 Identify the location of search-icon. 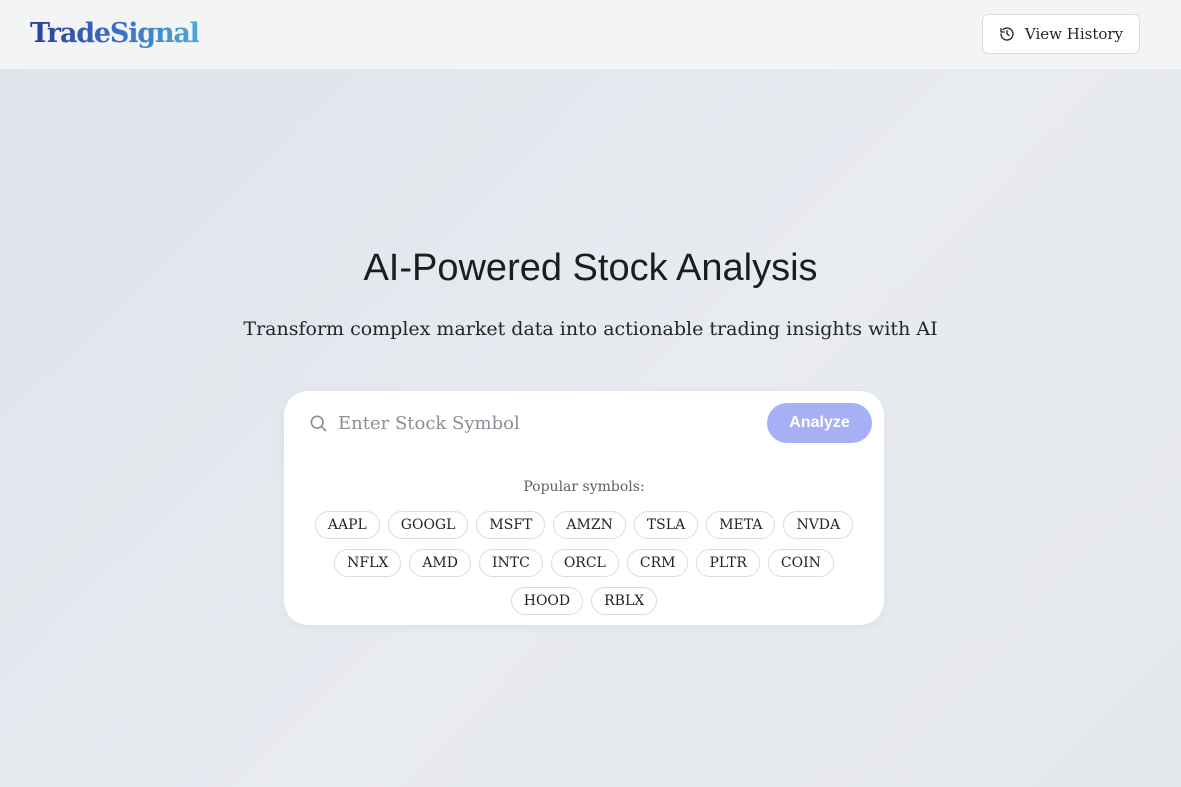
(318, 423).